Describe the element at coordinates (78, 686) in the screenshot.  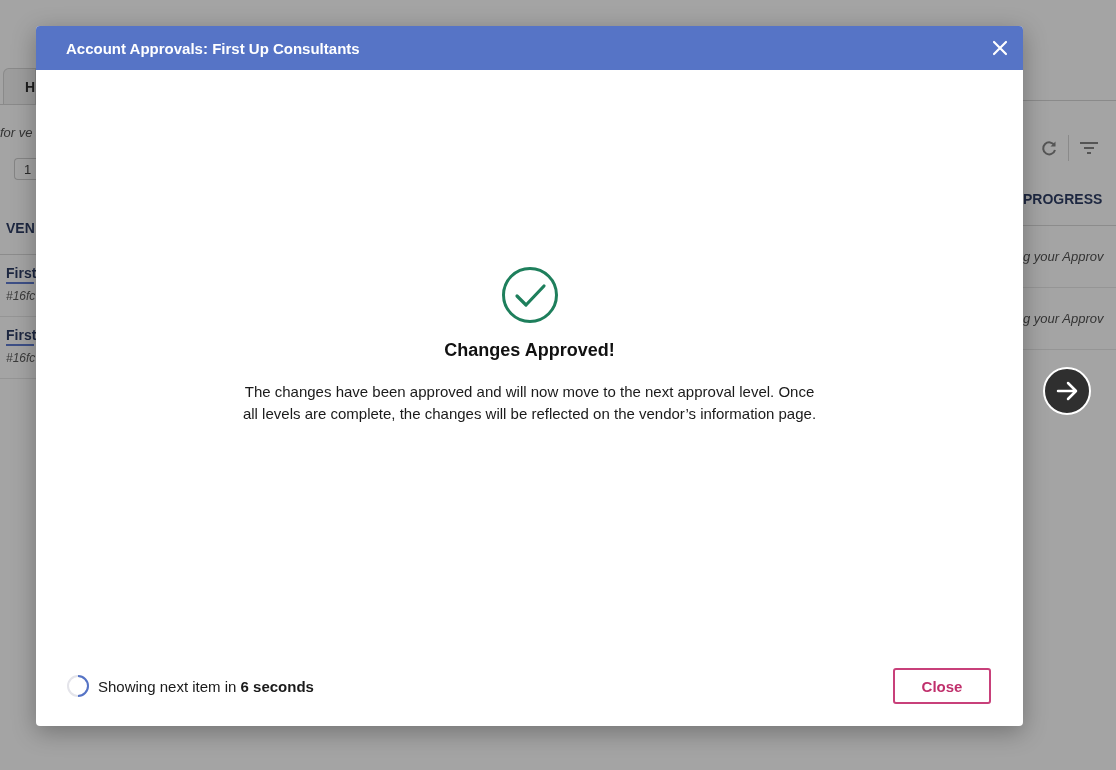
I see `spinner-icon` at that location.